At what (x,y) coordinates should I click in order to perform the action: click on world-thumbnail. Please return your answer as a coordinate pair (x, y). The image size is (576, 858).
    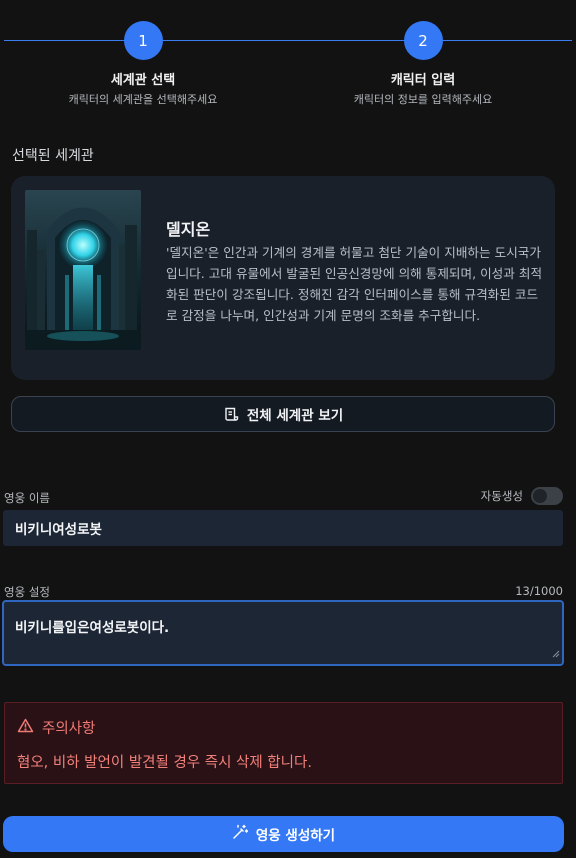
    Looking at the image, I should click on (83, 270).